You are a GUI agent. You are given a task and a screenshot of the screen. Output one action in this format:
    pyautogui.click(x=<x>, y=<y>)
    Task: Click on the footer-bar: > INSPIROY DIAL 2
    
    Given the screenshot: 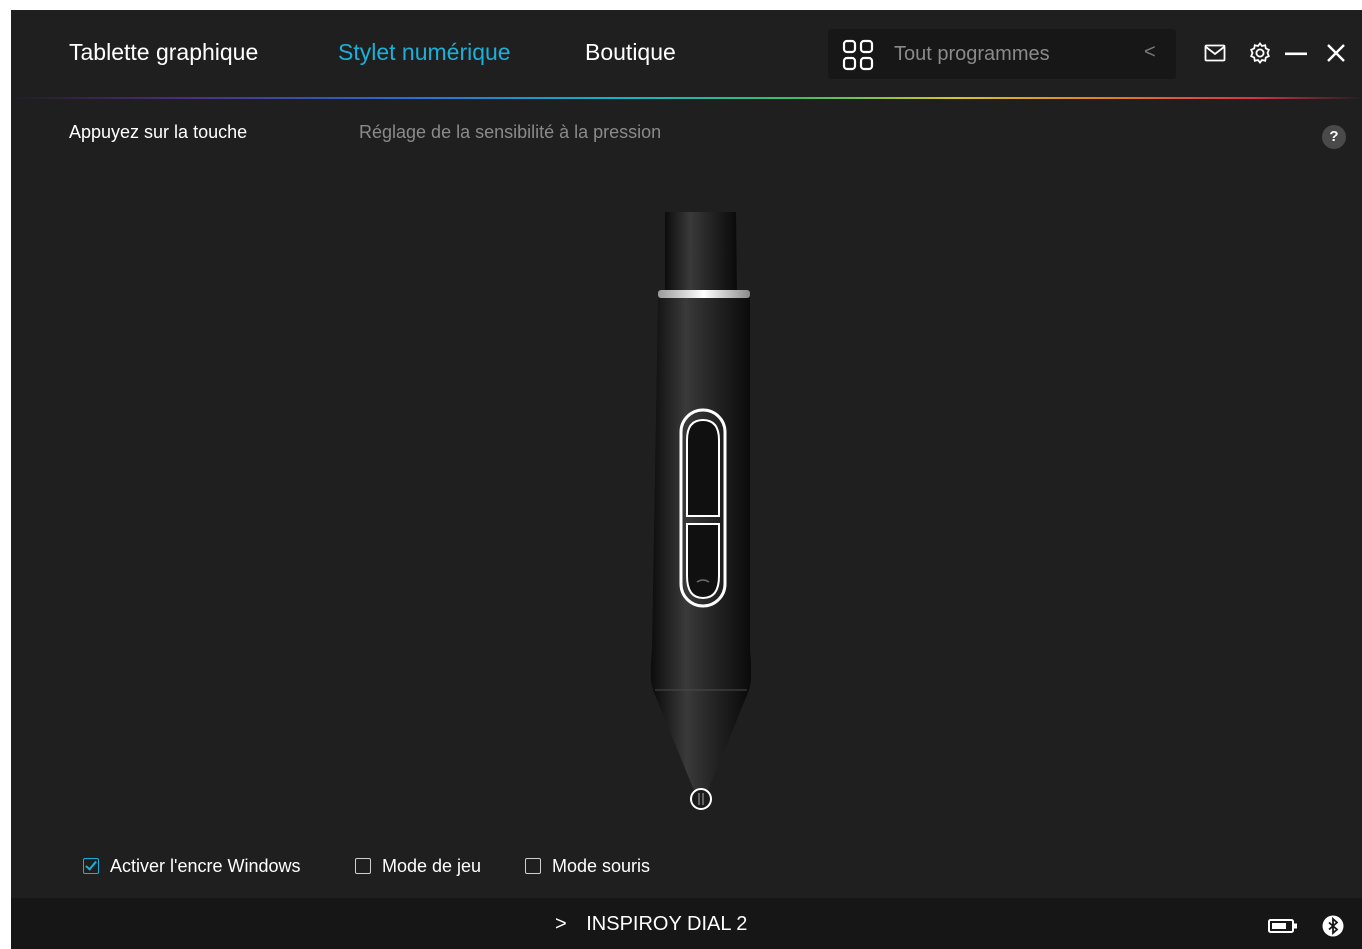 What is the action you would take?
    pyautogui.click(x=686, y=923)
    